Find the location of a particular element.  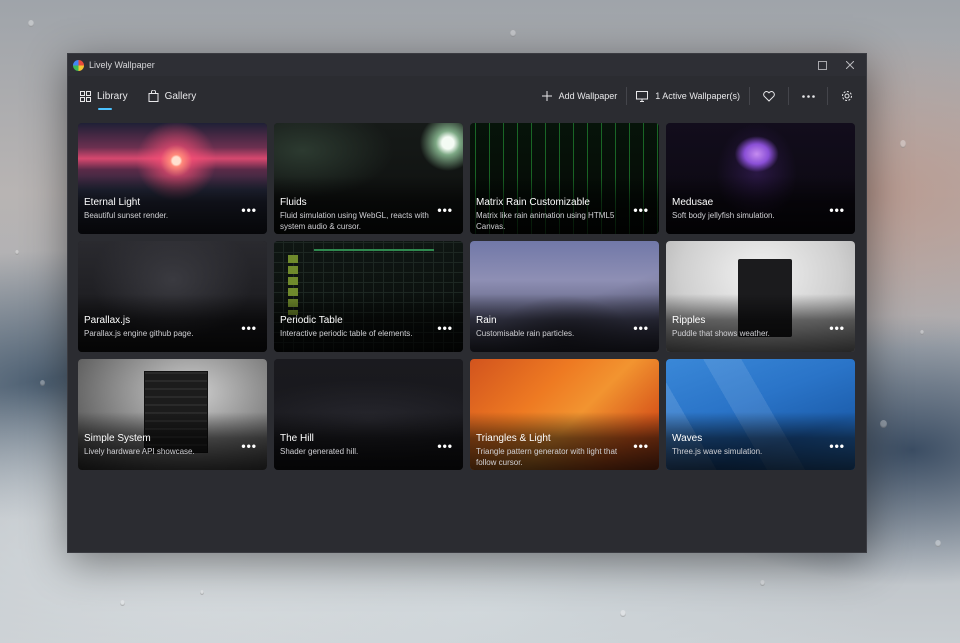

wallpaper-description: Interactive periodic table of elements. is located at coordinates (346, 333).